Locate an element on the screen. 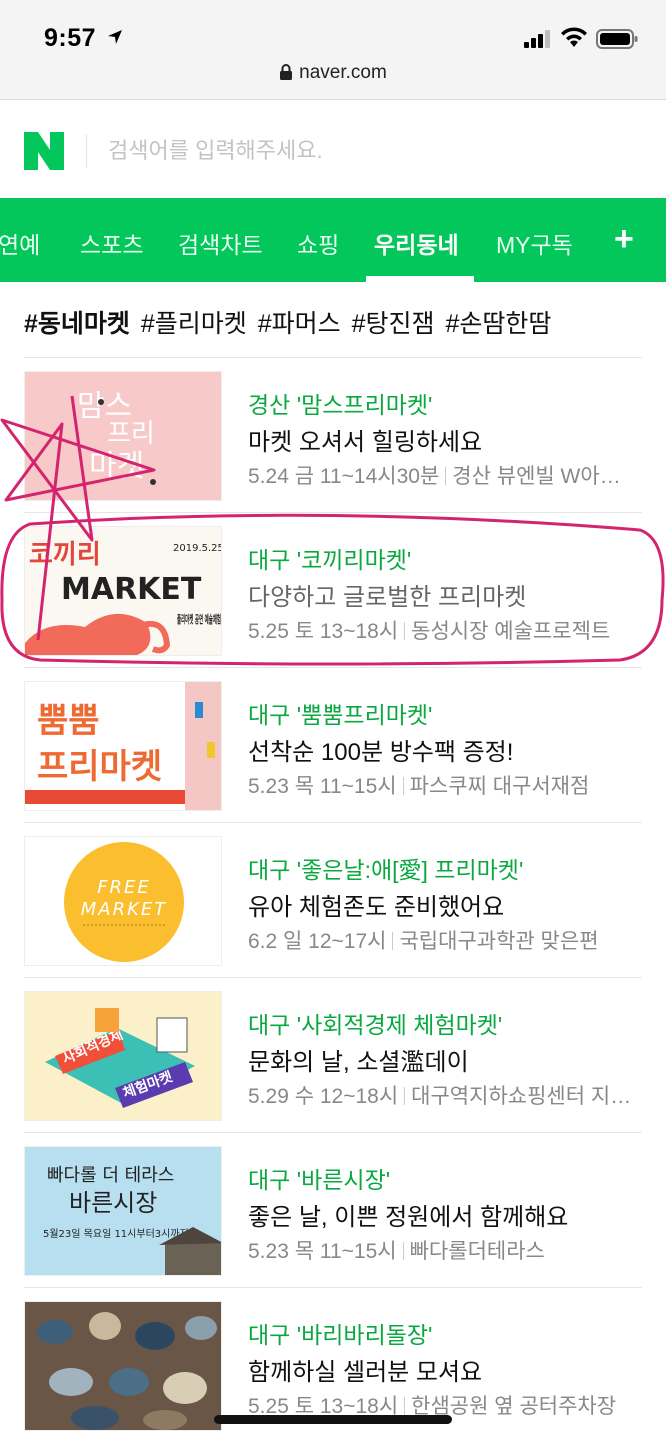 This screenshot has width=666, height=1440. elephant-market-poster: 코끼리 2019.5.25 MARKET 플리마켓 공연 예술체험 is located at coordinates (123, 597).